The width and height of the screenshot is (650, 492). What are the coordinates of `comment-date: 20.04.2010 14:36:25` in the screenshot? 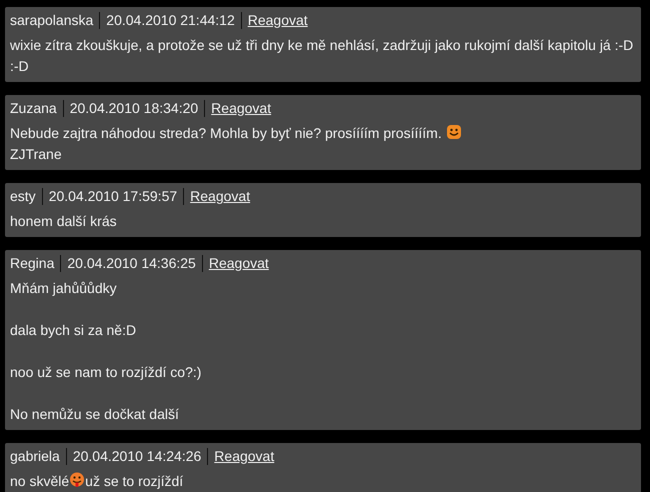 It's located at (131, 263).